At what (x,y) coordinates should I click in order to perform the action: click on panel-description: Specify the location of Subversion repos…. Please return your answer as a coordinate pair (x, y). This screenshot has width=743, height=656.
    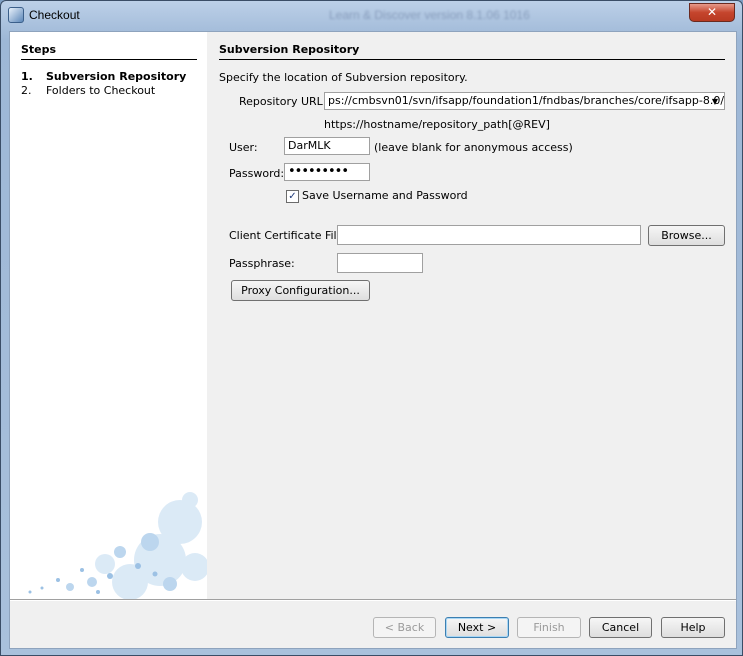
    Looking at the image, I should click on (343, 77).